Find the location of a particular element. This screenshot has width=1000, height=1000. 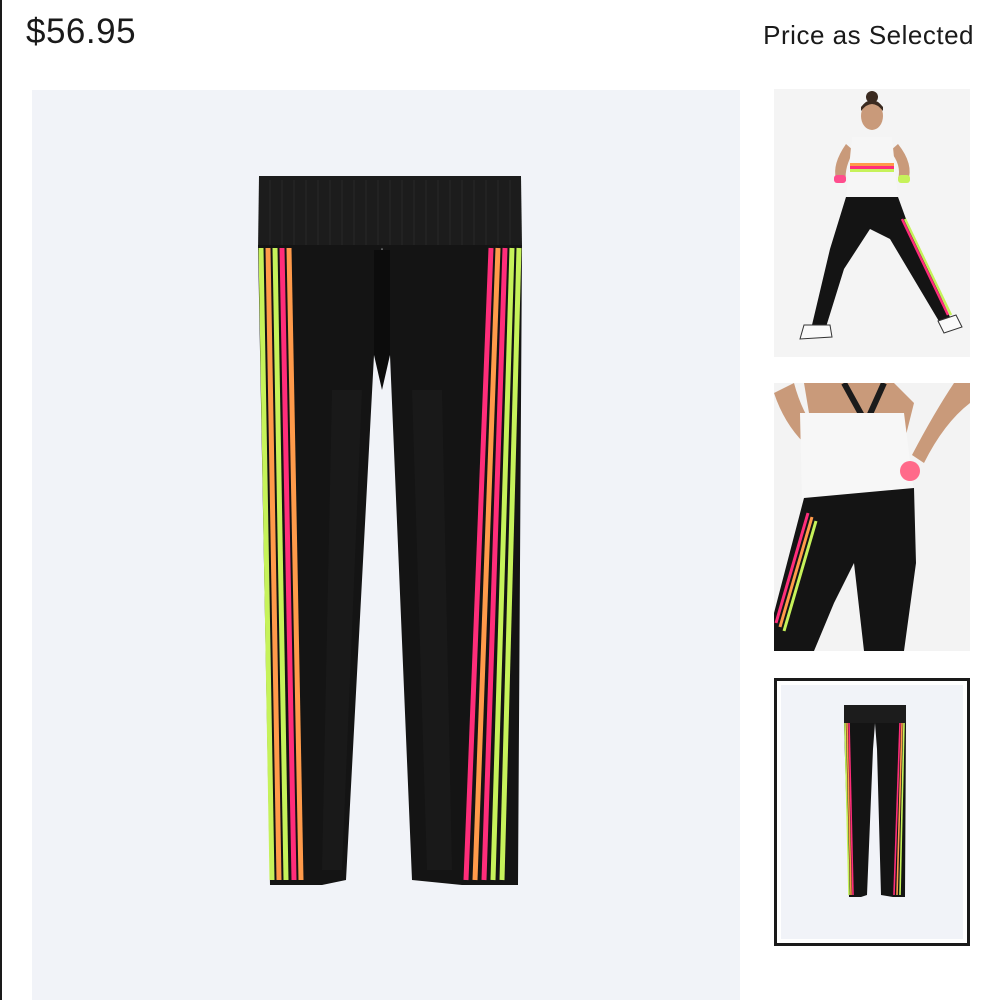

thumbnail-flat-lay-selected is located at coordinates (872, 812).